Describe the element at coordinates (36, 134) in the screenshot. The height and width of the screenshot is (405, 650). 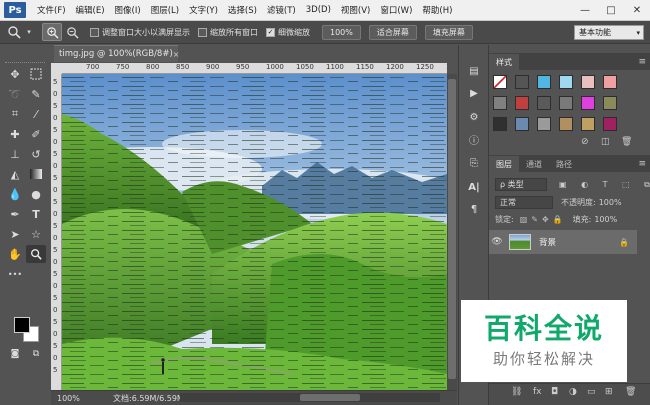
I see `brush-tool-icon: ✐` at that location.